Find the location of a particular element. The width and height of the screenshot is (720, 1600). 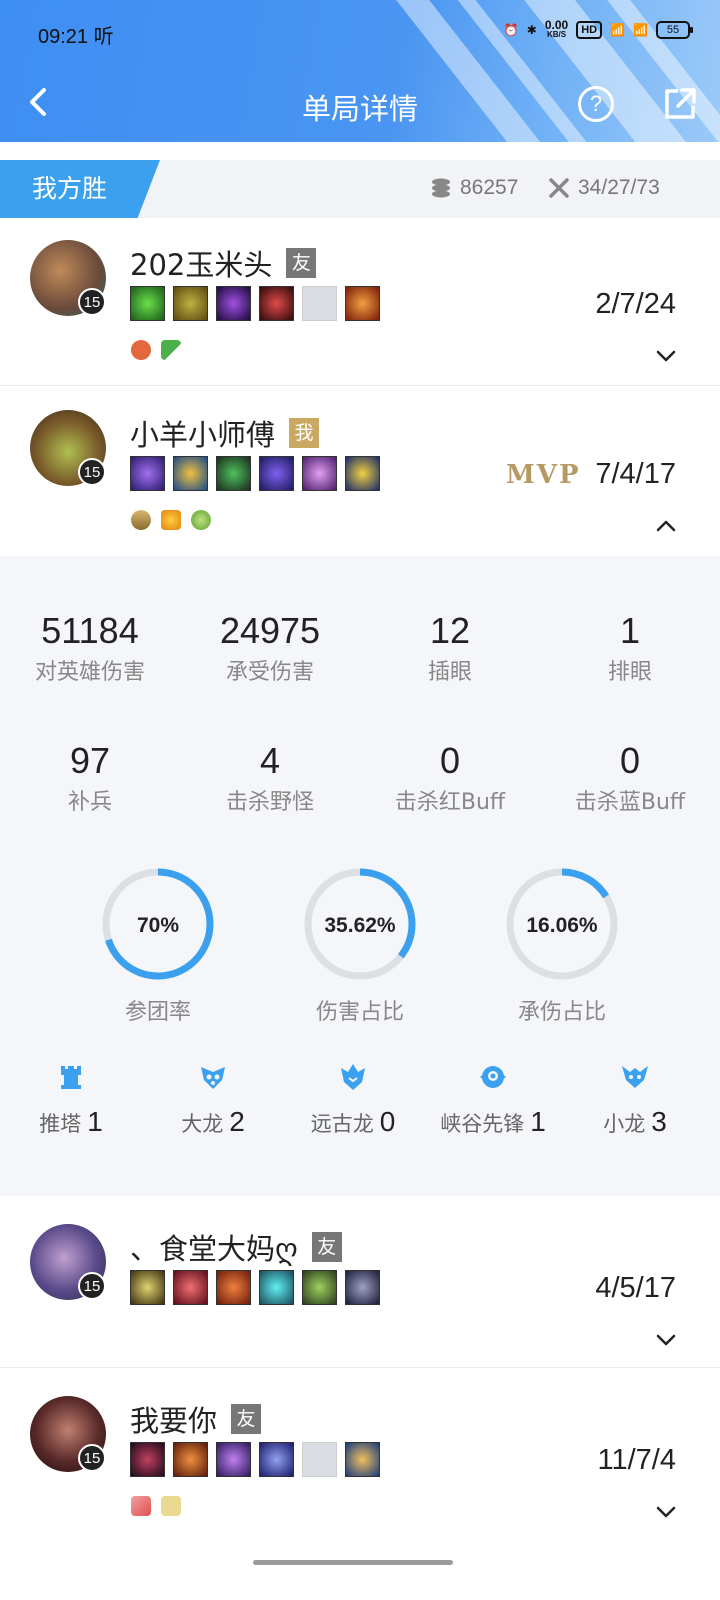

chevron-up-icon is located at coordinates (666, 526).